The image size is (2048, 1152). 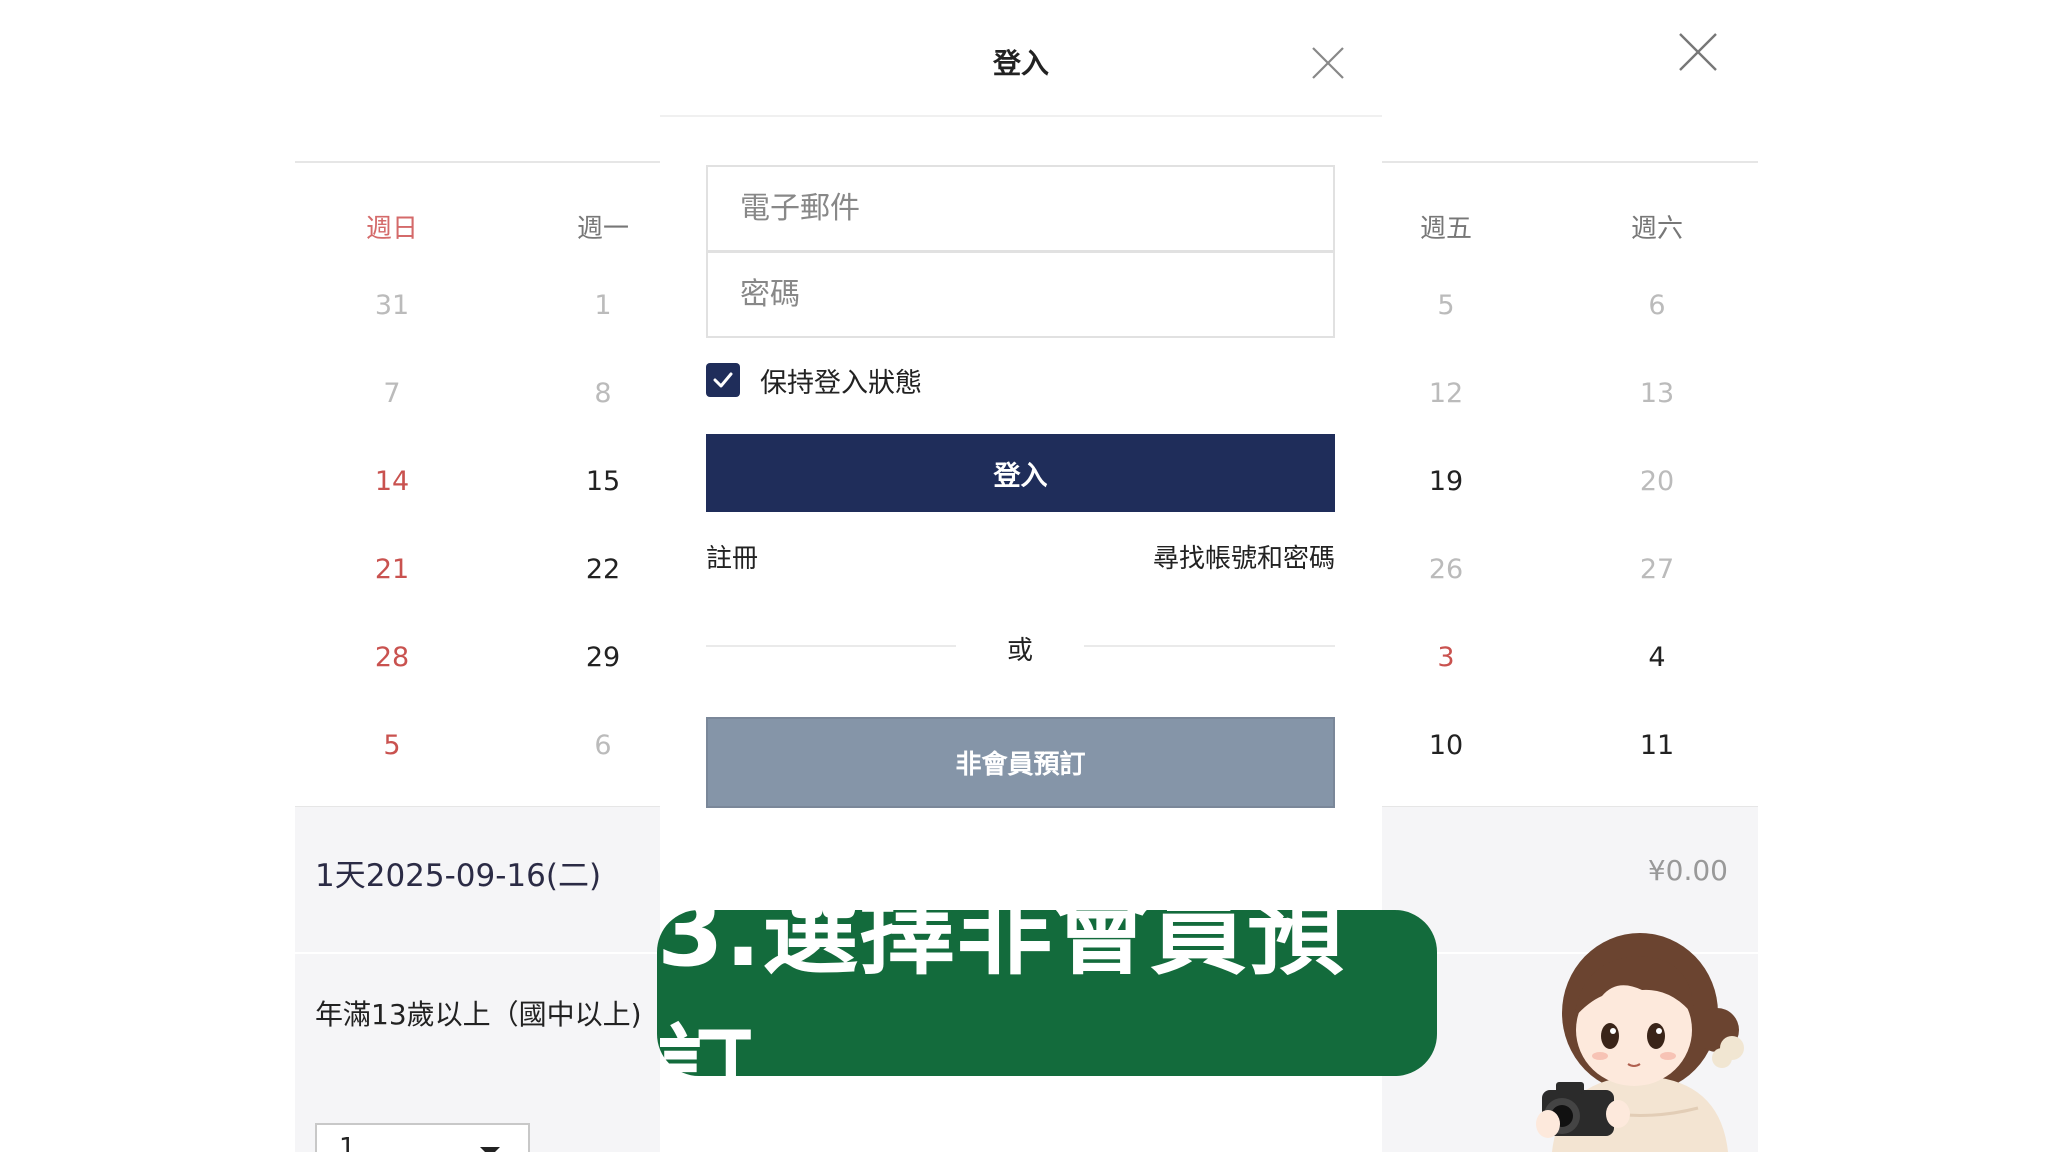 I want to click on calendar-day: 29, so click(x=603, y=657).